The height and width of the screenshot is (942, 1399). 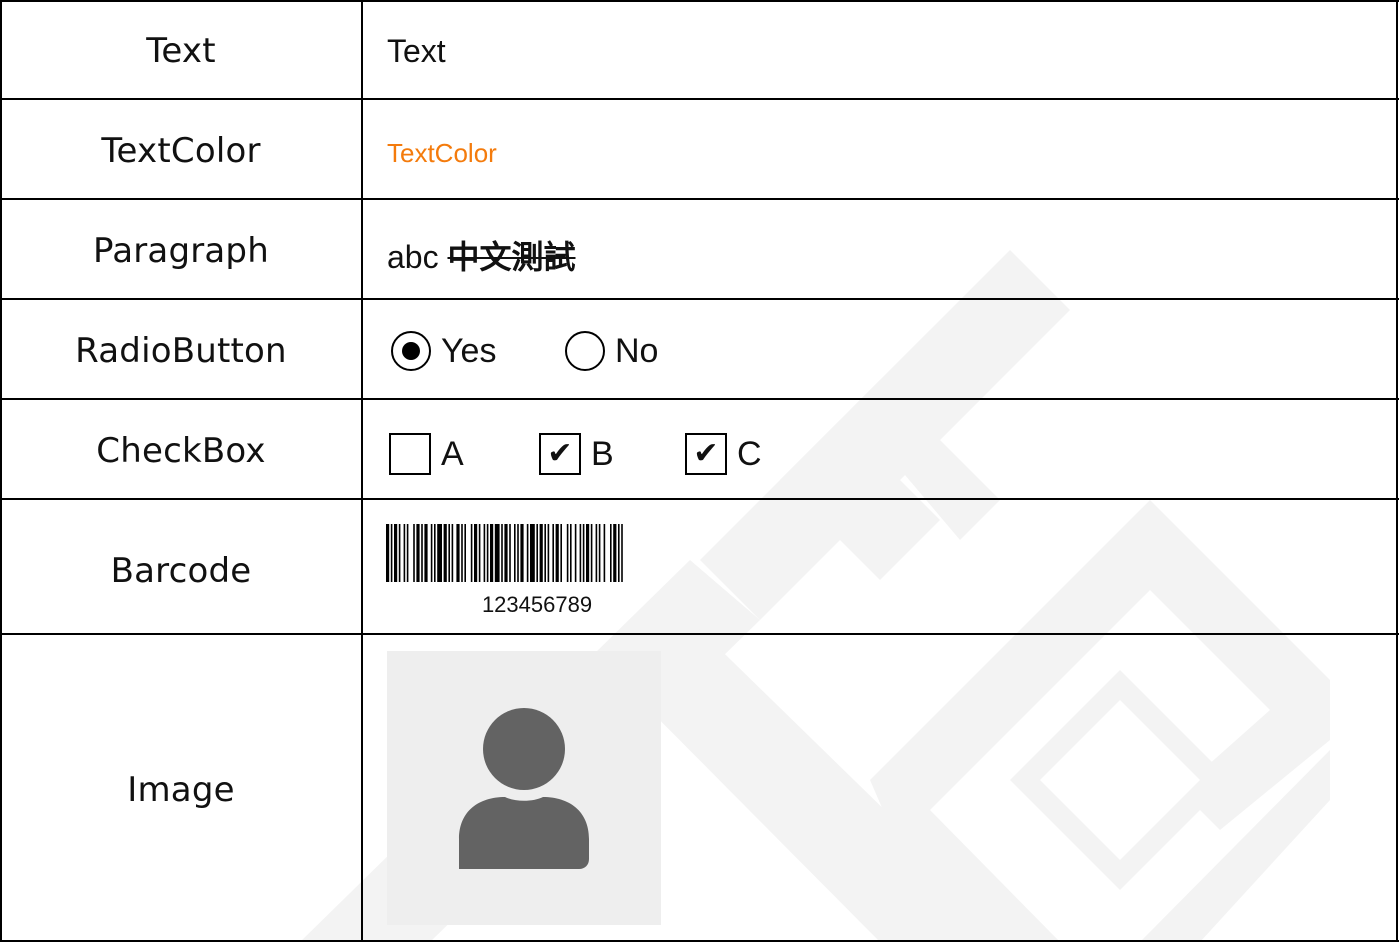 I want to click on barcode-row-label: Barcode, so click(x=181, y=571).